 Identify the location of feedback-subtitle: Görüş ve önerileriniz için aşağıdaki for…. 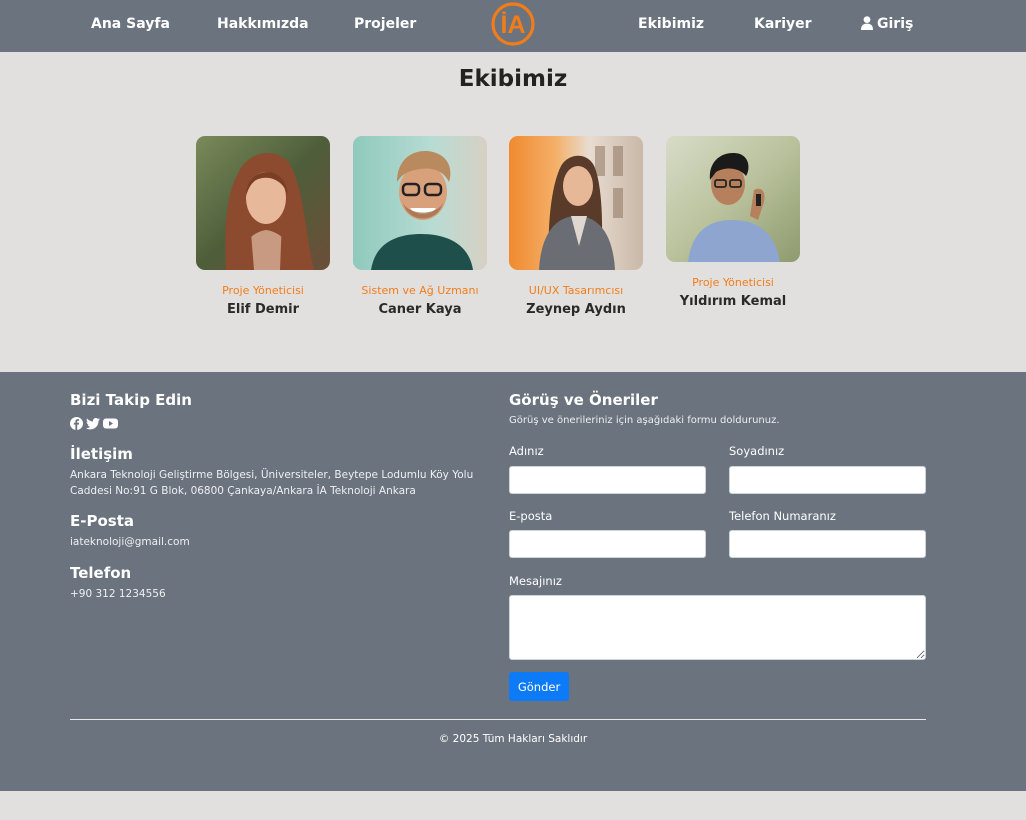
(644, 420).